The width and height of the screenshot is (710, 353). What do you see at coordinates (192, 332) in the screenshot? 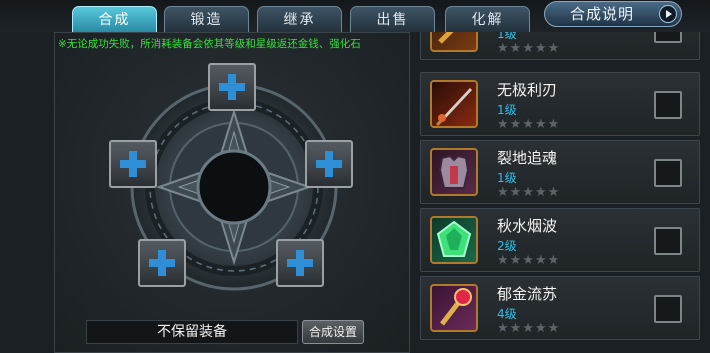
I see `keep-equipment-option: 不保留装备` at bounding box center [192, 332].